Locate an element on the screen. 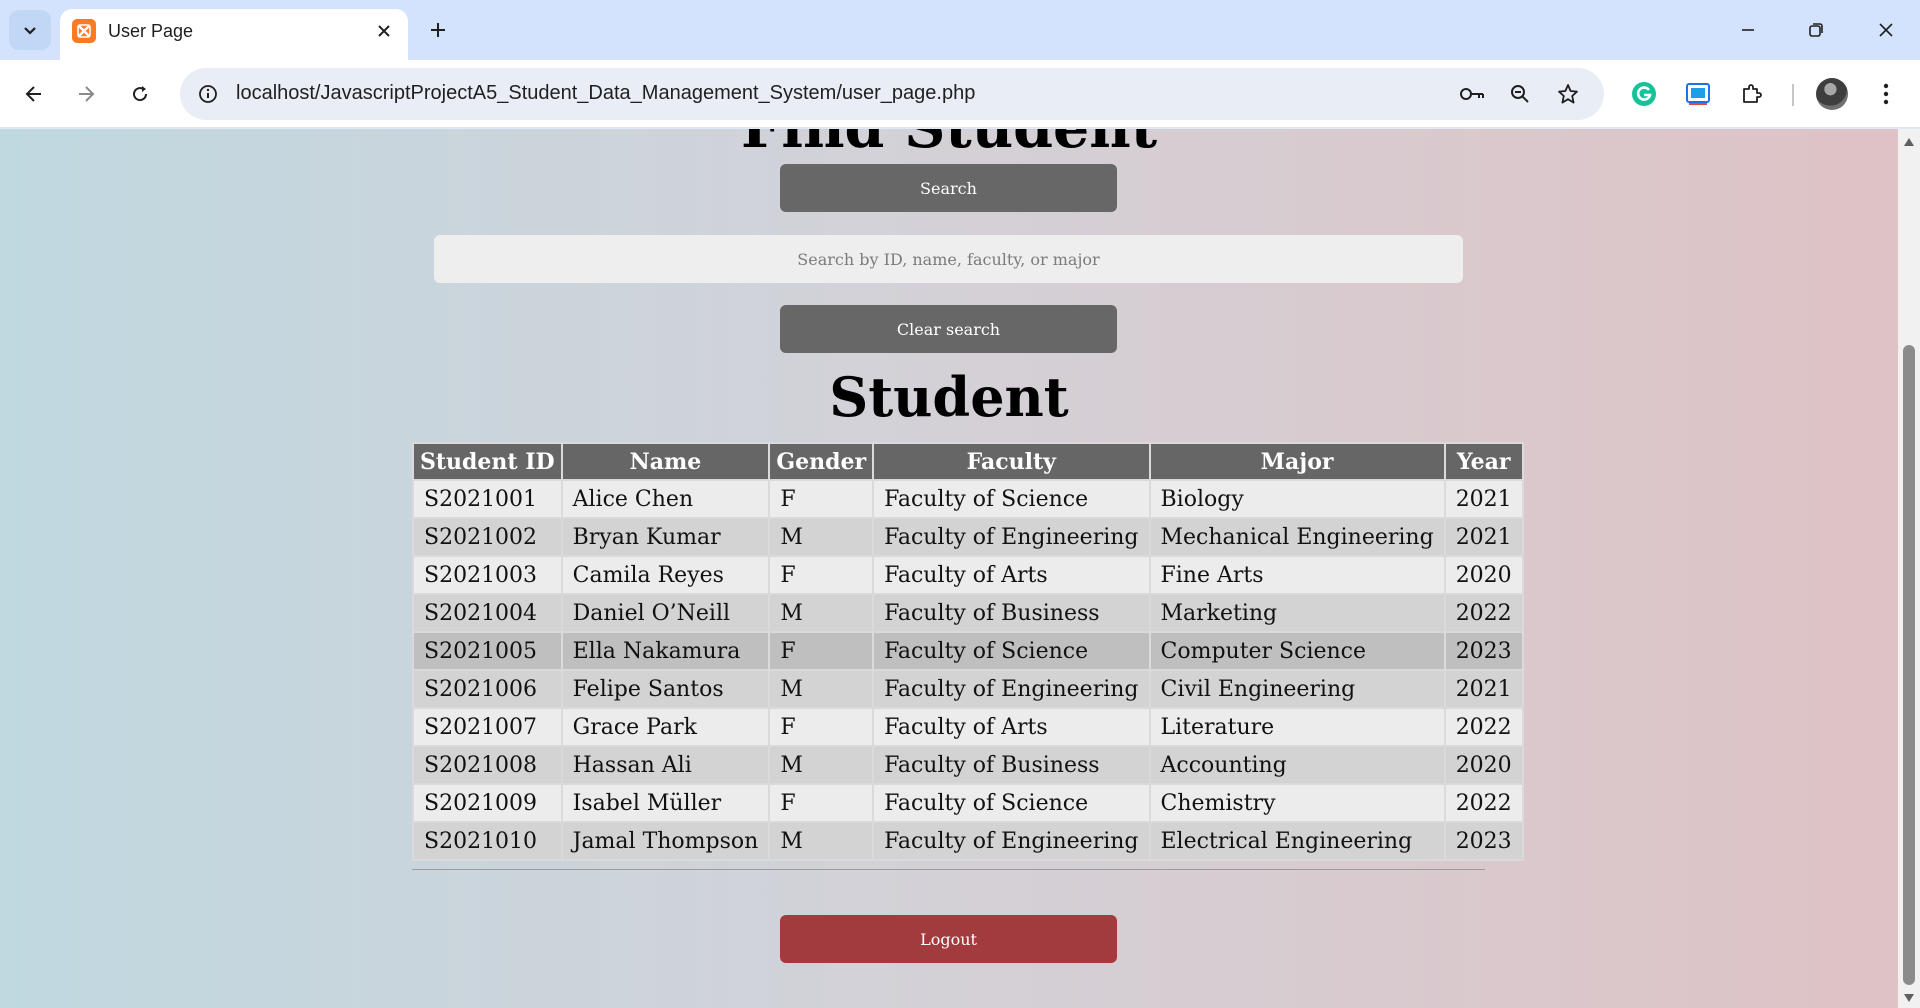 The width and height of the screenshot is (1920, 1008). page-scrollbar is located at coordinates (1909, 568).